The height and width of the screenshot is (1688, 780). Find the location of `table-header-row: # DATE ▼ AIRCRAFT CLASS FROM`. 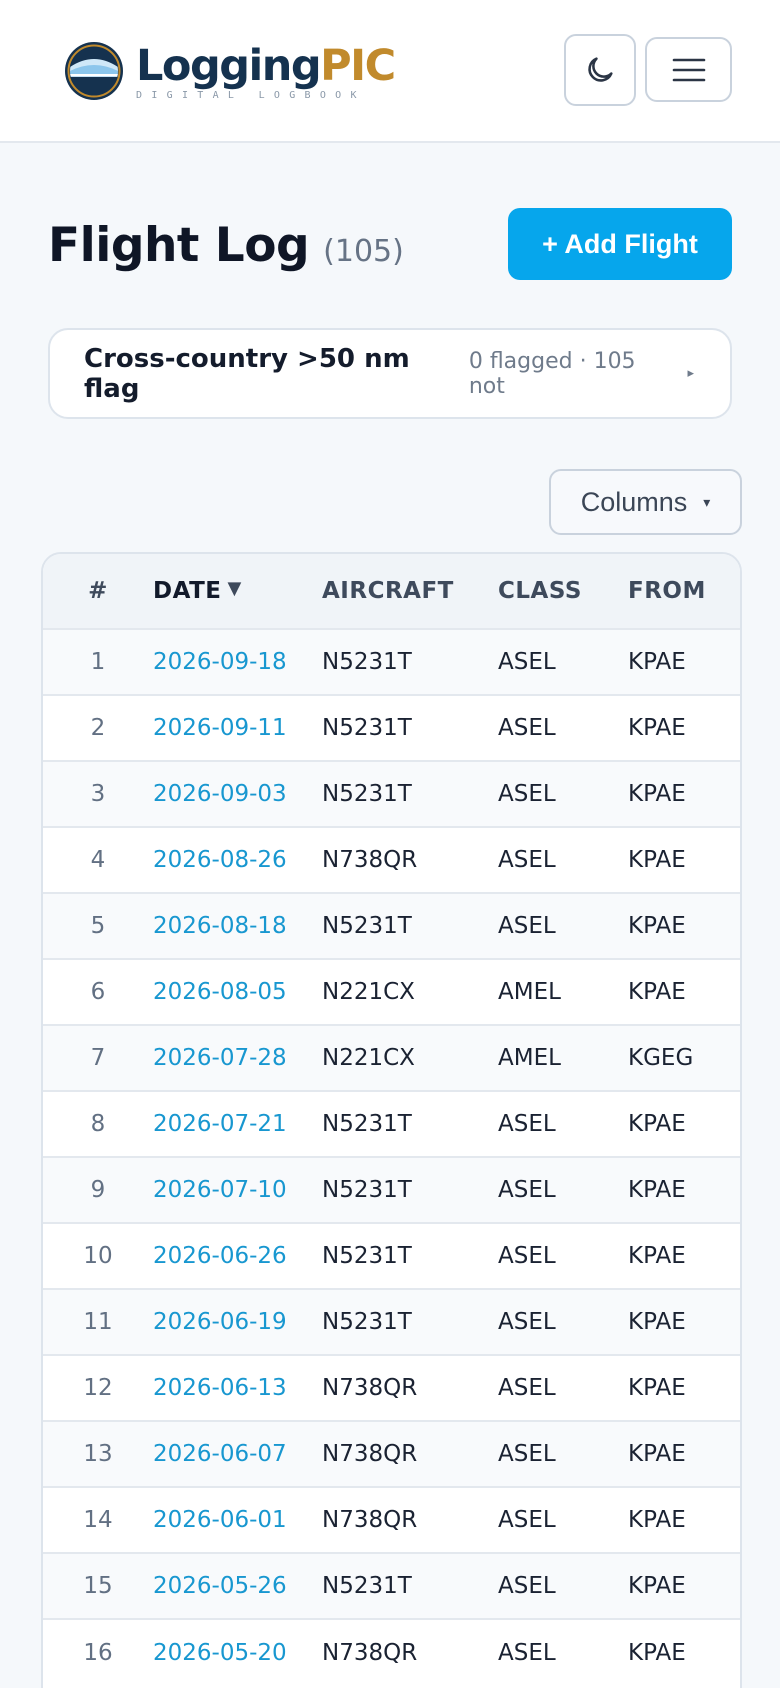

table-header-row: # DATE ▼ AIRCRAFT CLASS FROM is located at coordinates (391, 591).